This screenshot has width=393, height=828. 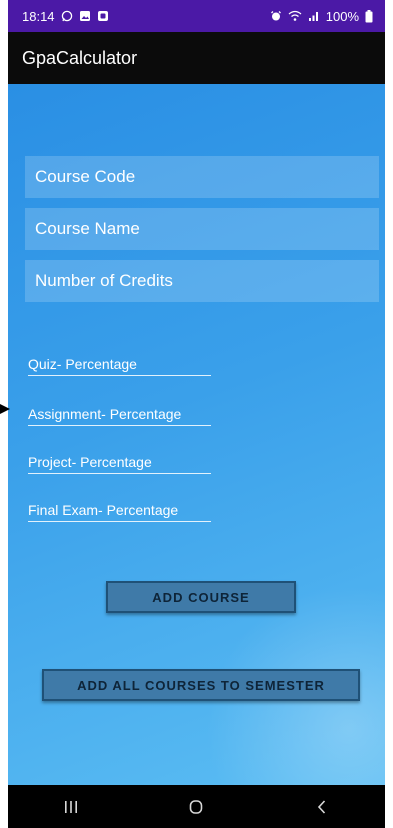 What do you see at coordinates (105, 414) in the screenshot?
I see `assignment-percentage-label: Assignment- Percentage` at bounding box center [105, 414].